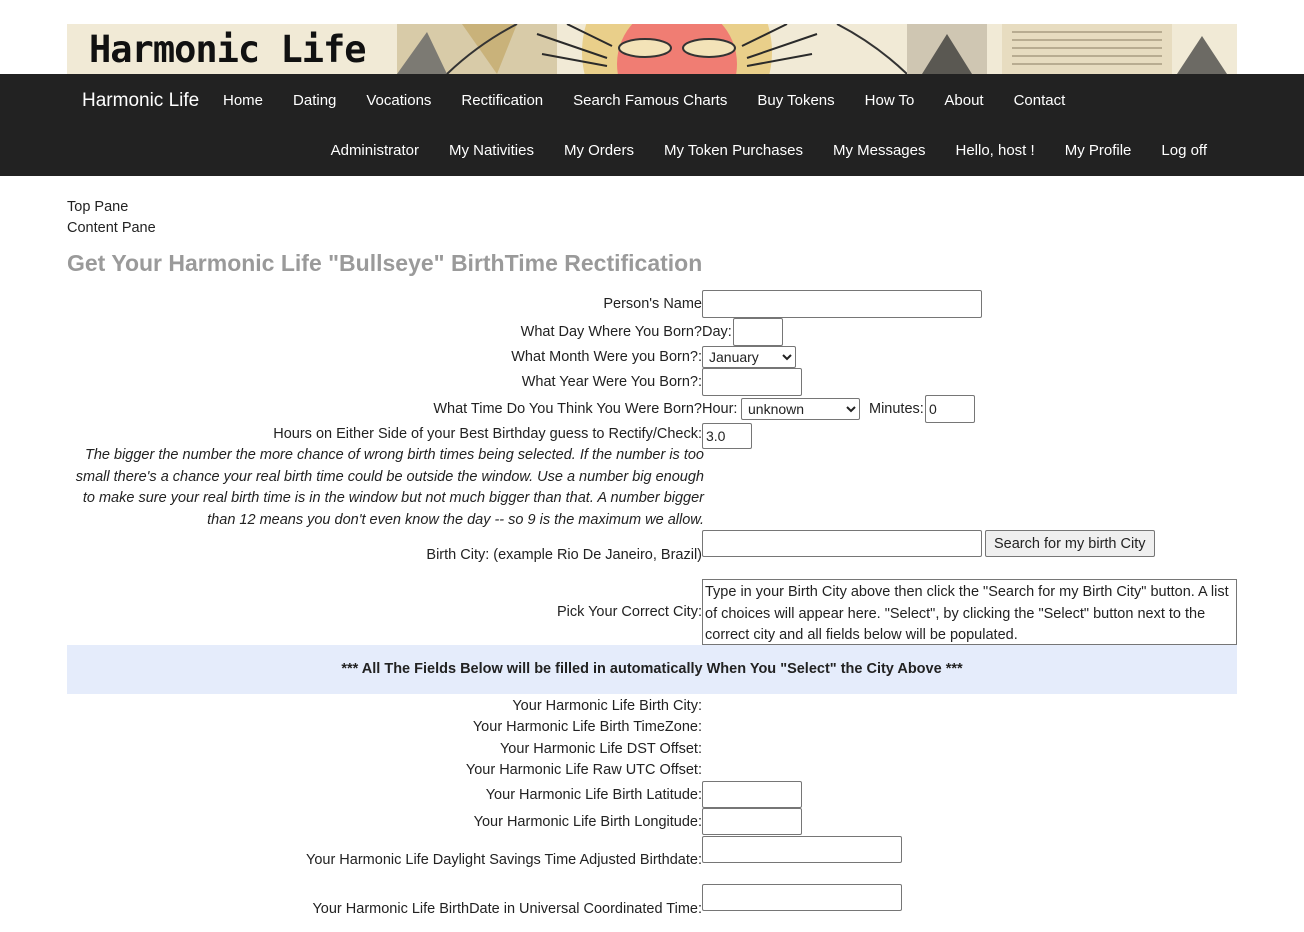 The width and height of the screenshot is (1304, 932). What do you see at coordinates (611, 332) in the screenshot?
I see `birth-day-label: What Day Where You Born?` at bounding box center [611, 332].